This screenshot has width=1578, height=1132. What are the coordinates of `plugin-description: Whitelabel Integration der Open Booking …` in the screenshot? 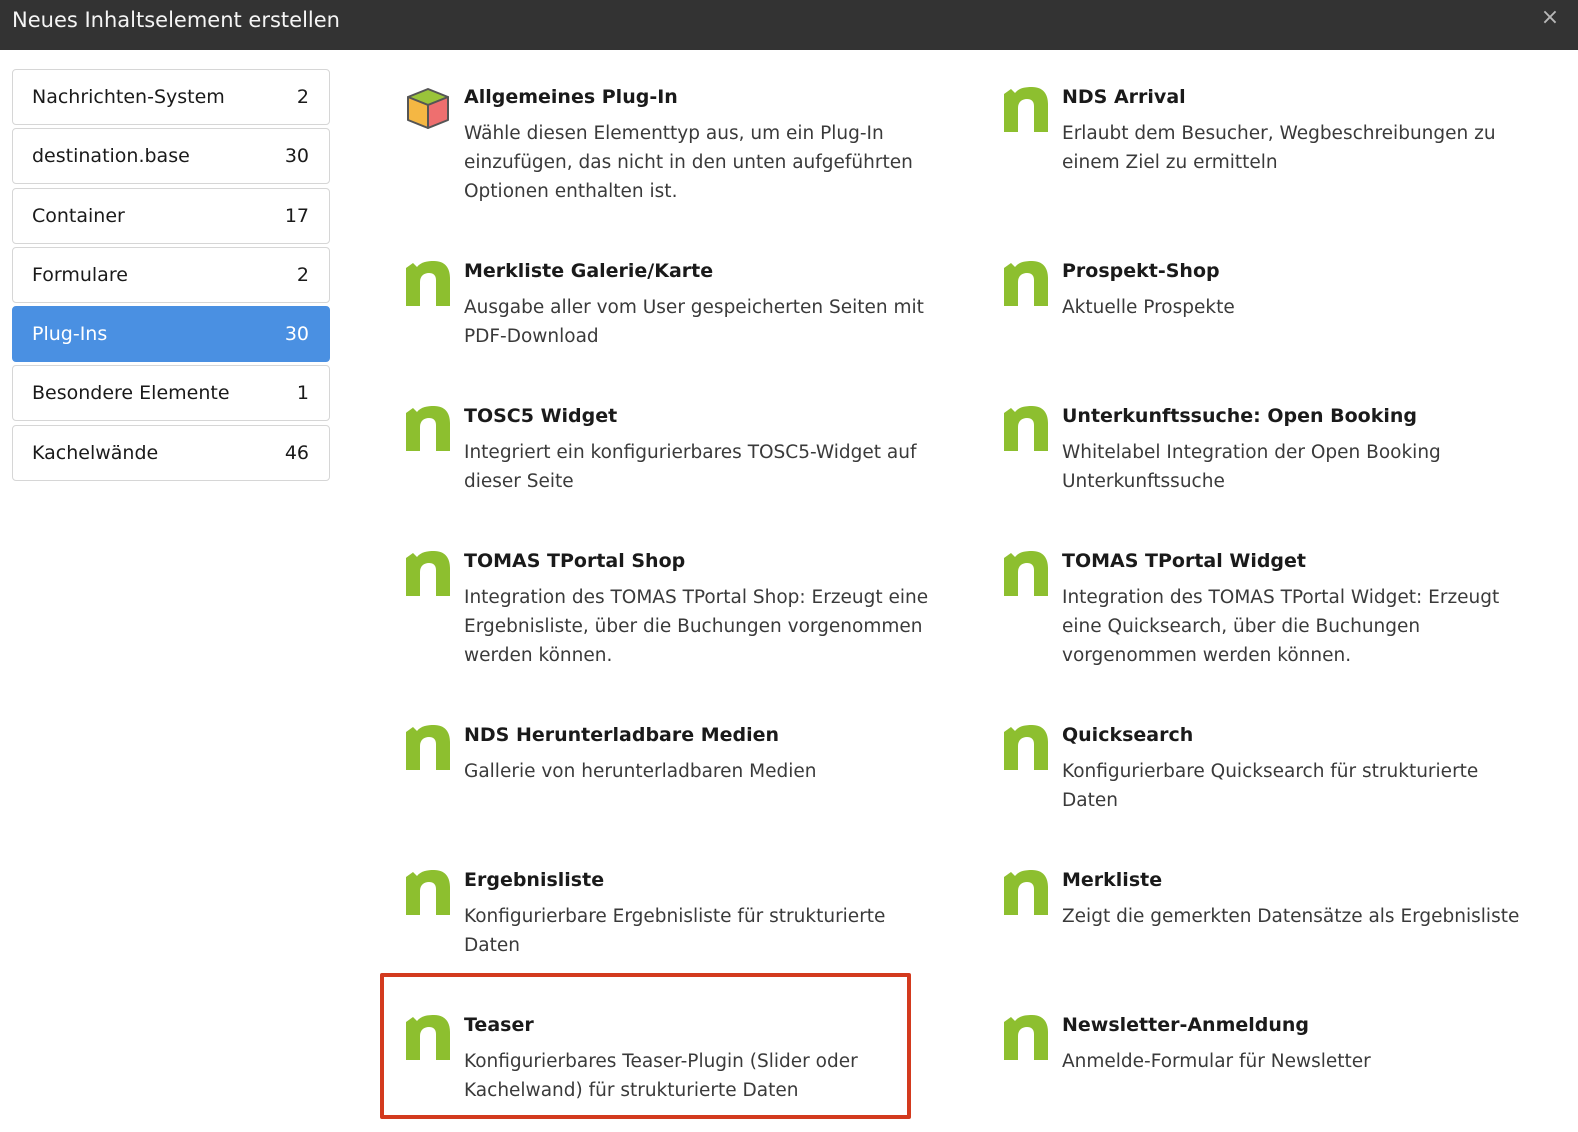 It's located at (1251, 467).